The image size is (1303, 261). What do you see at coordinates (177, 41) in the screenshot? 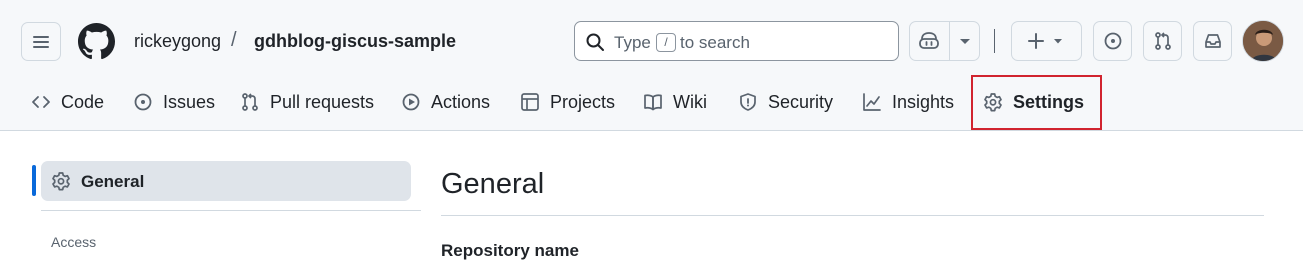
I see `breadcrumb-owner-link: rickeygong` at bounding box center [177, 41].